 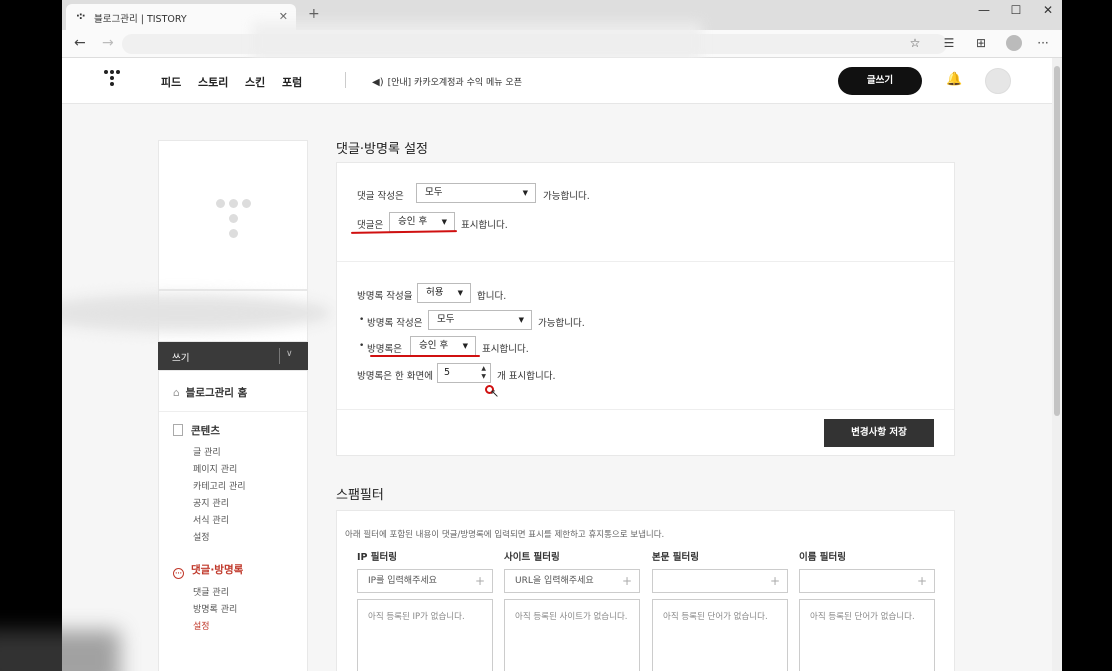 I want to click on ip-filter-input: IP를 입력해주세요 +, so click(x=425, y=581).